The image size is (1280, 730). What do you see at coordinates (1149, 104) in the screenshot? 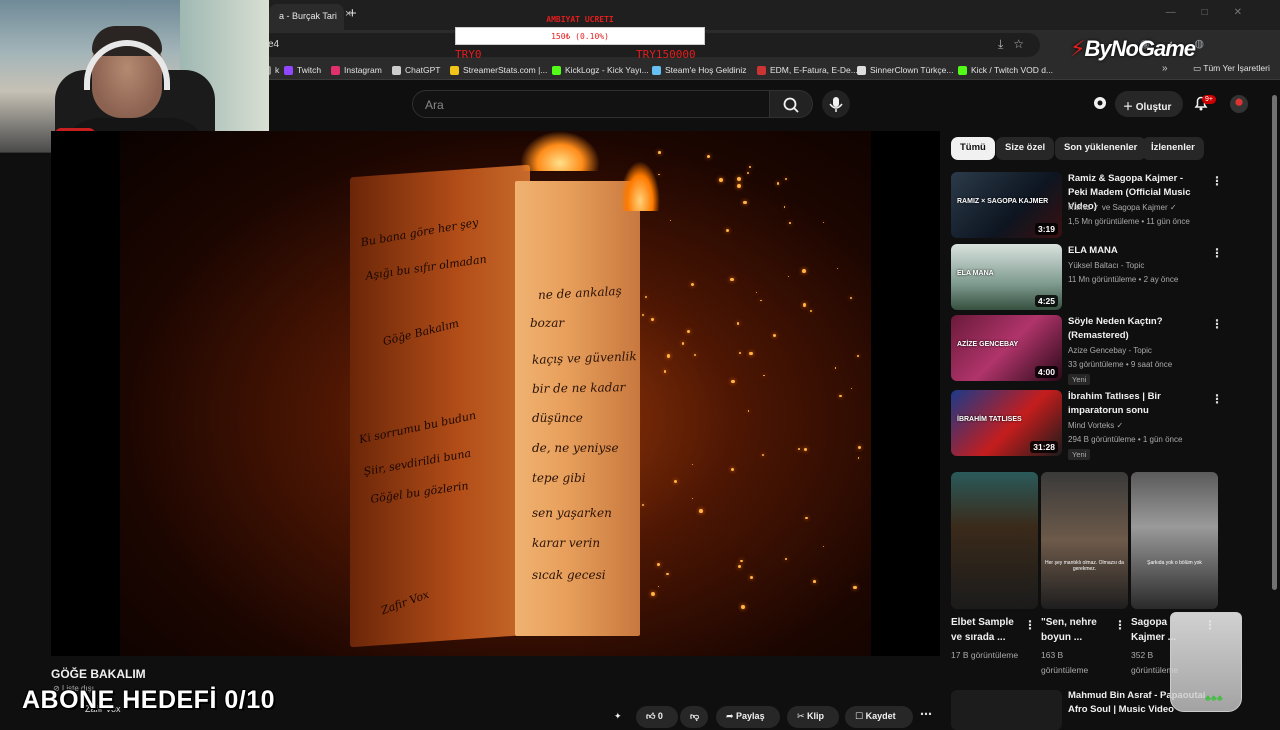
I see `create-button: ＋ Oluştur` at bounding box center [1149, 104].